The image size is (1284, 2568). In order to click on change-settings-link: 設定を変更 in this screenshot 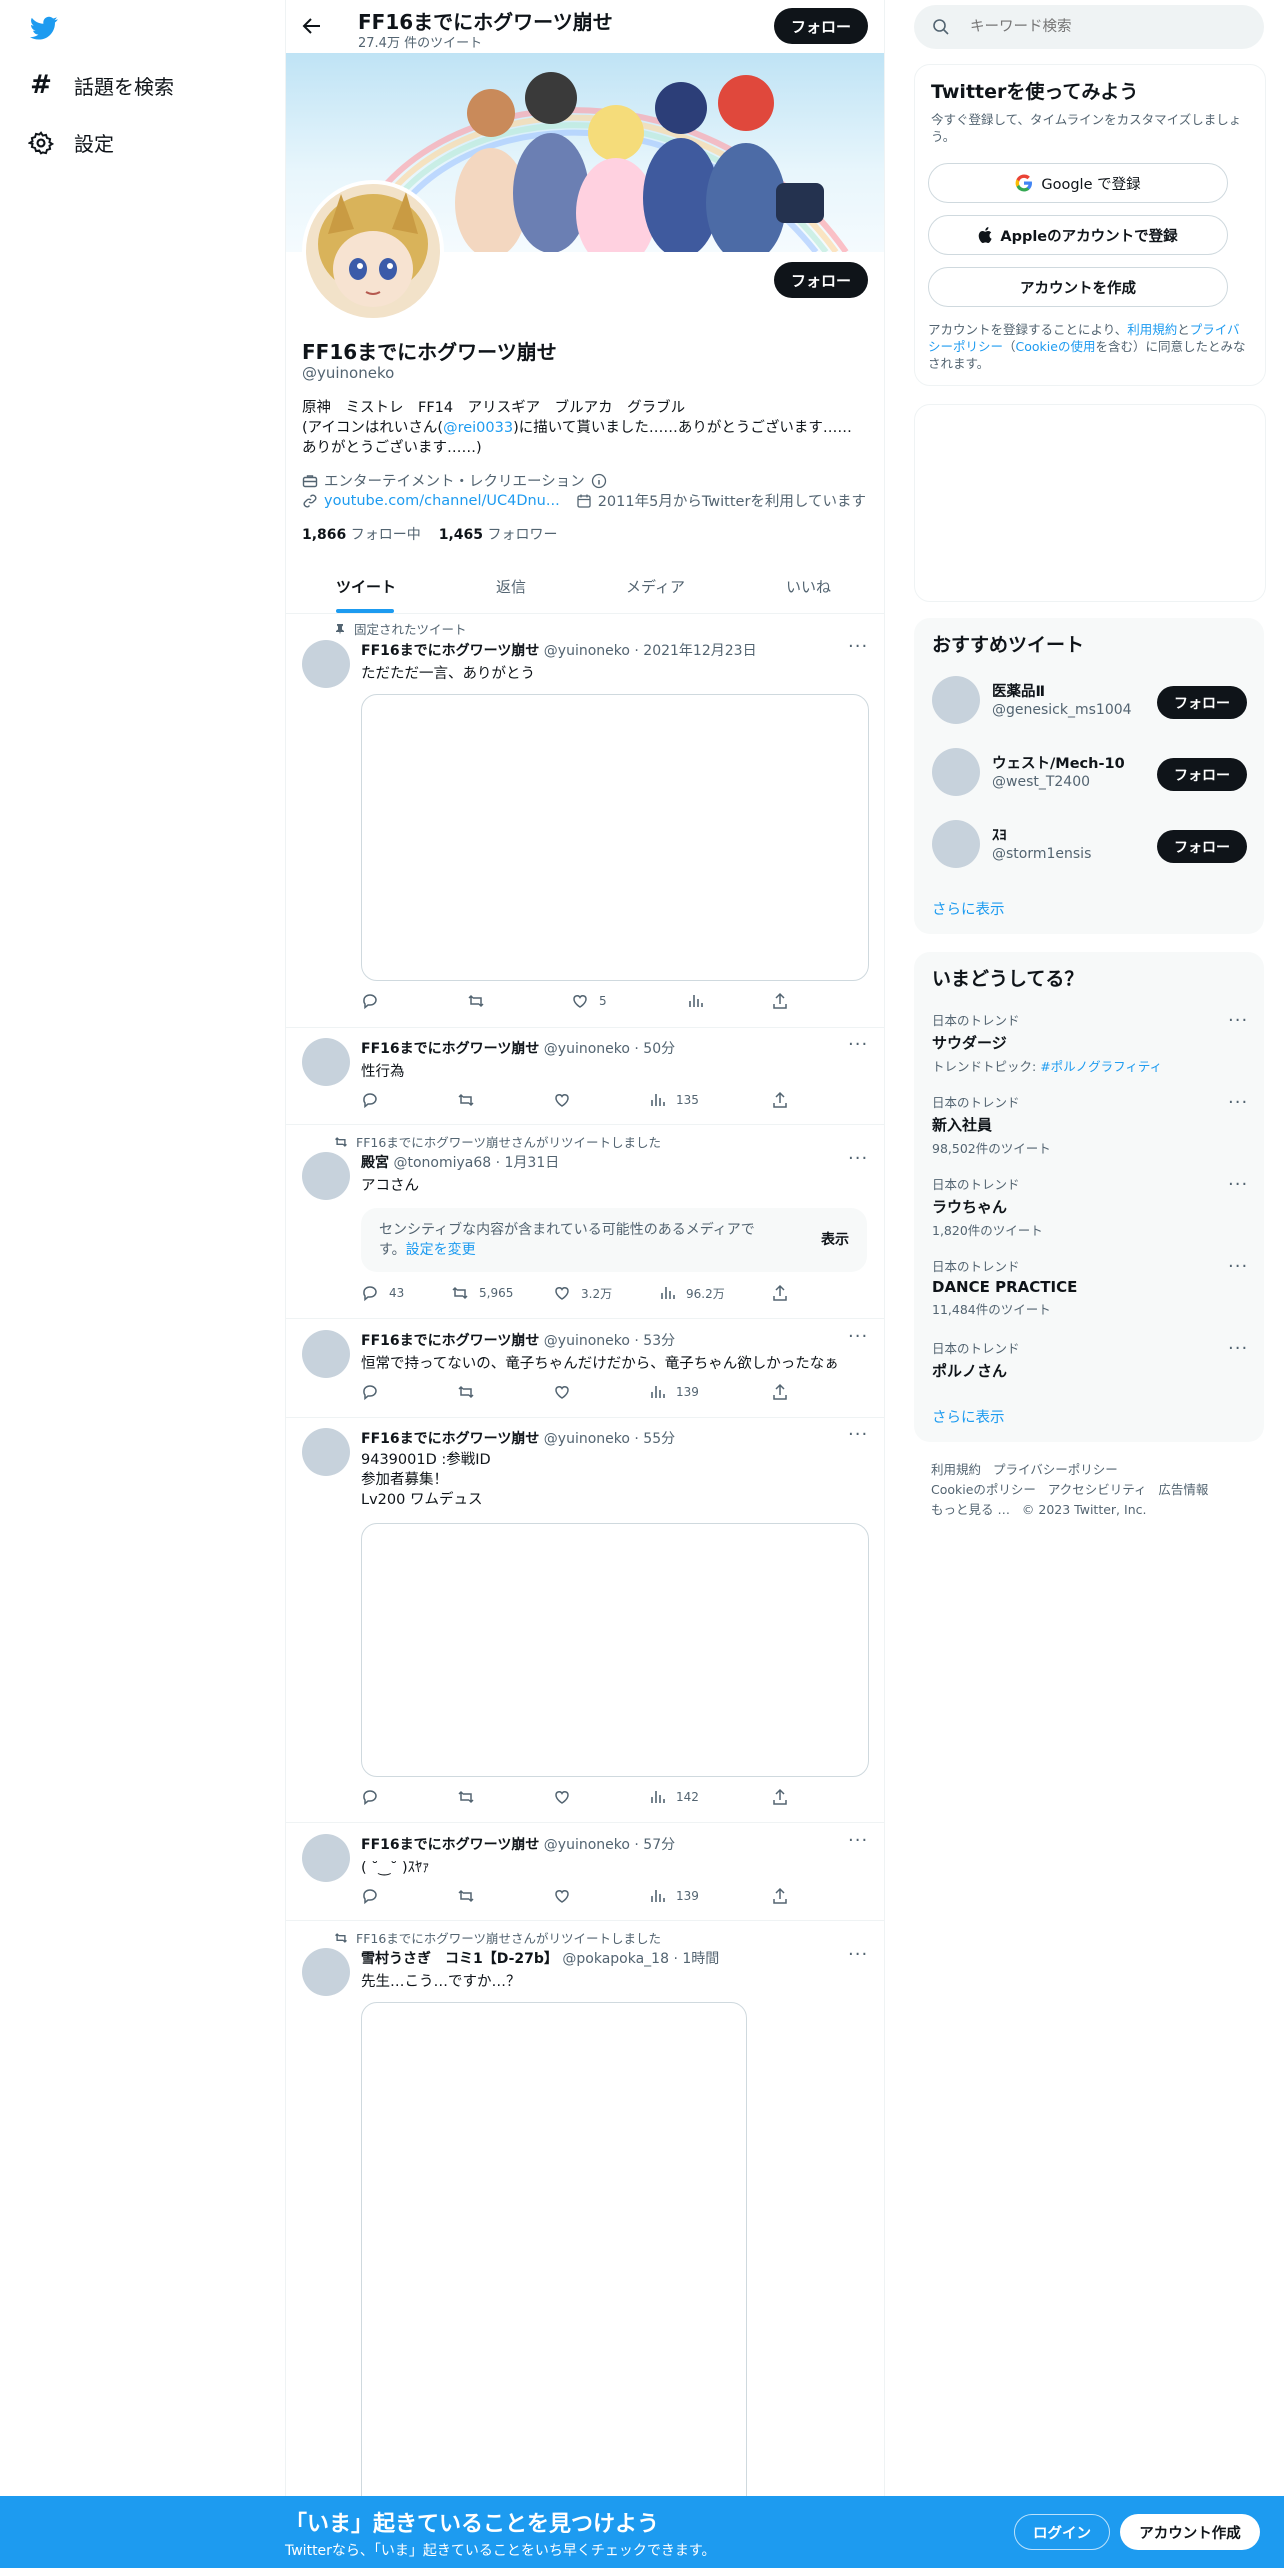, I will do `click(441, 1250)`.